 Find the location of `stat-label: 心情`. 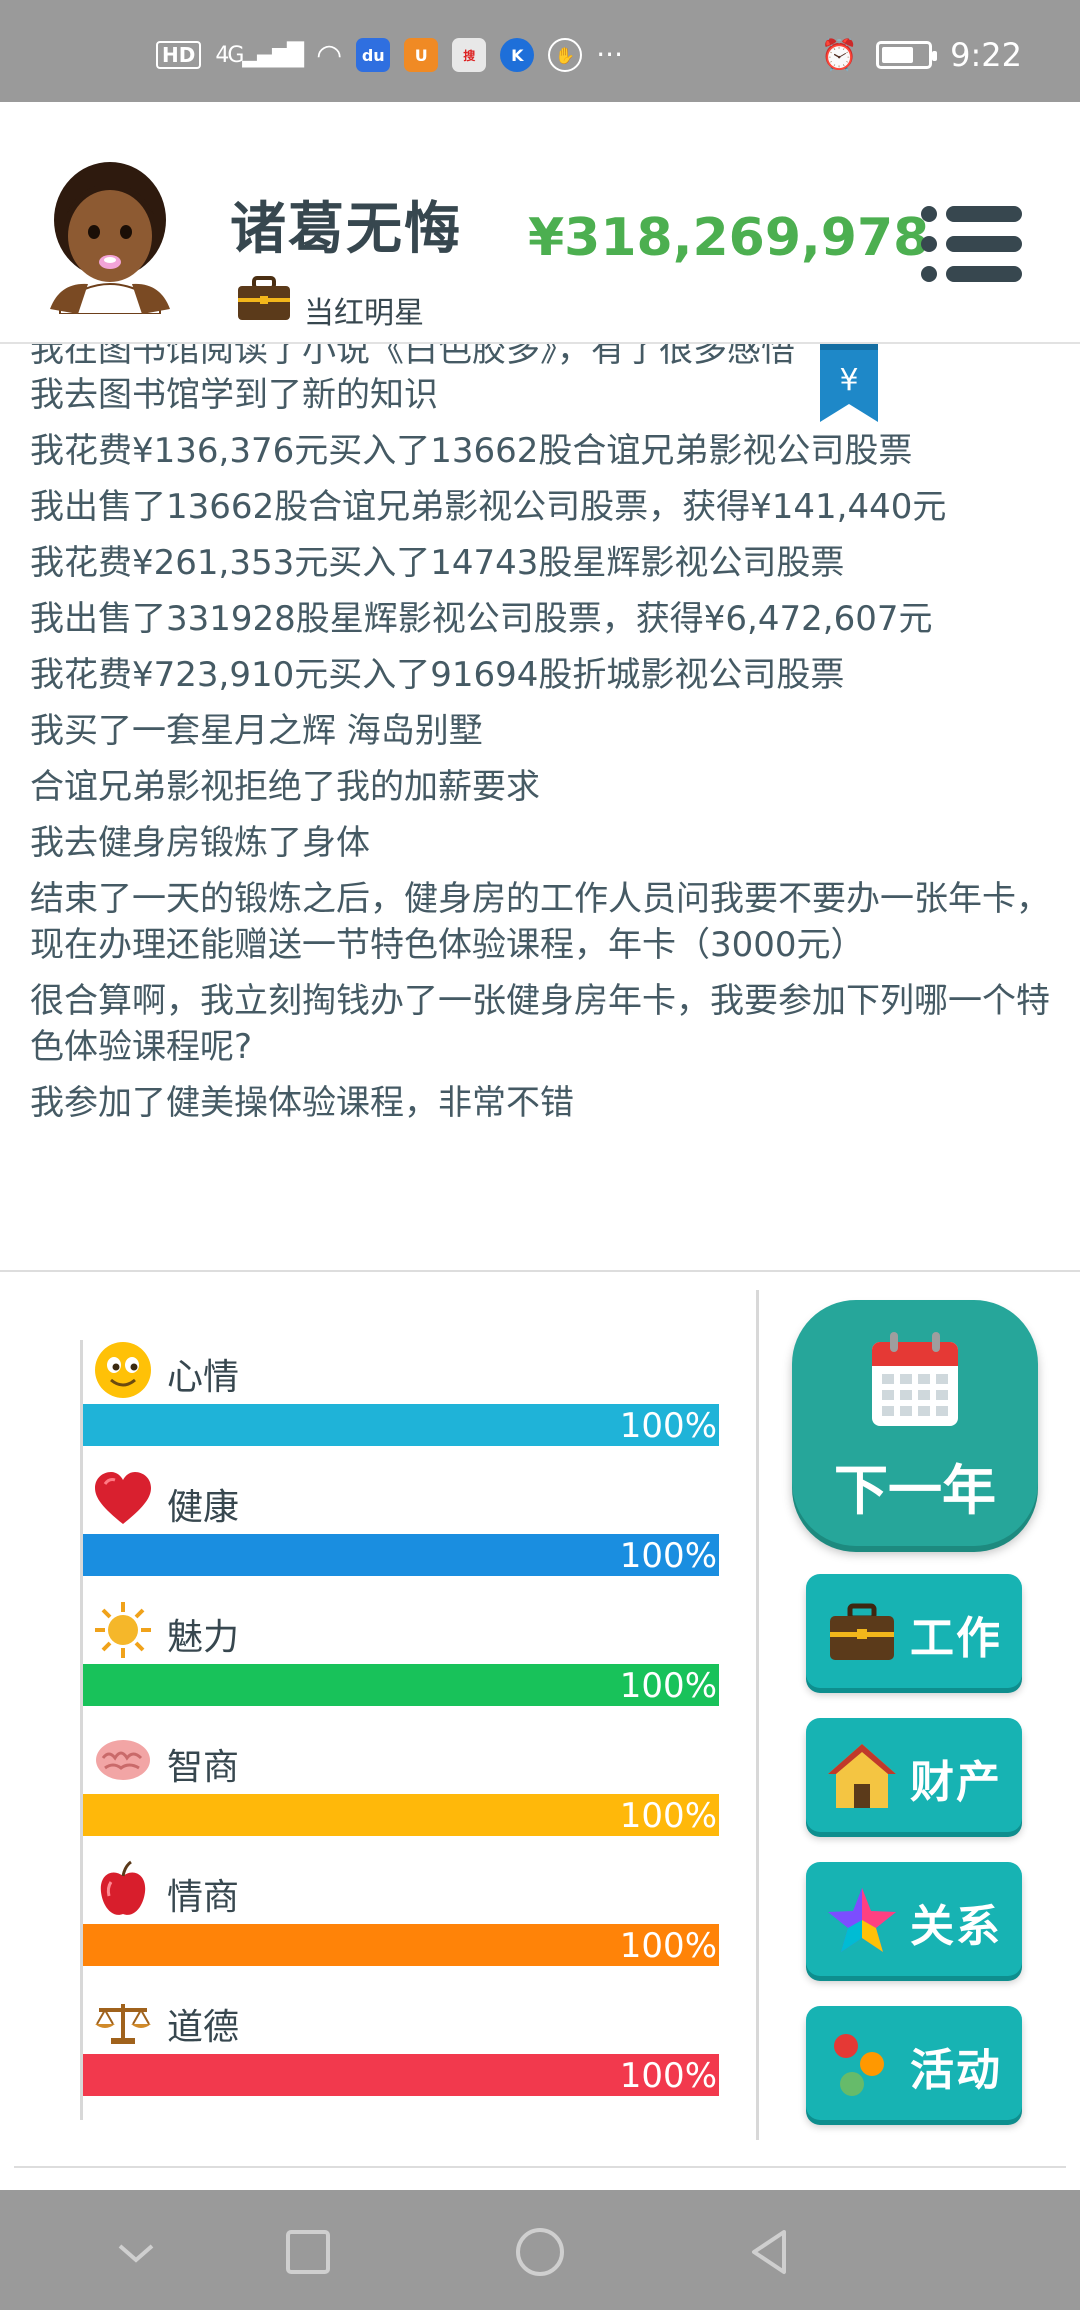

stat-label: 心情 is located at coordinates (203, 1377).